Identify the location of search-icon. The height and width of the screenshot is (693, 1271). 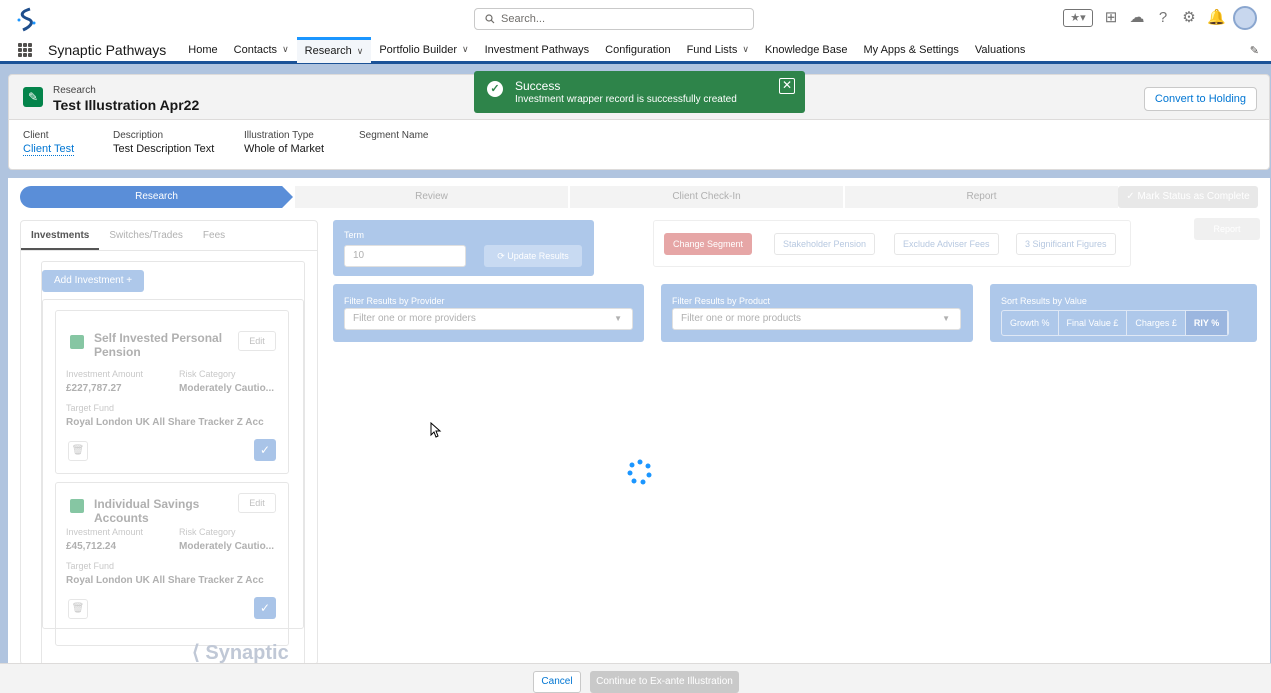
(490, 19).